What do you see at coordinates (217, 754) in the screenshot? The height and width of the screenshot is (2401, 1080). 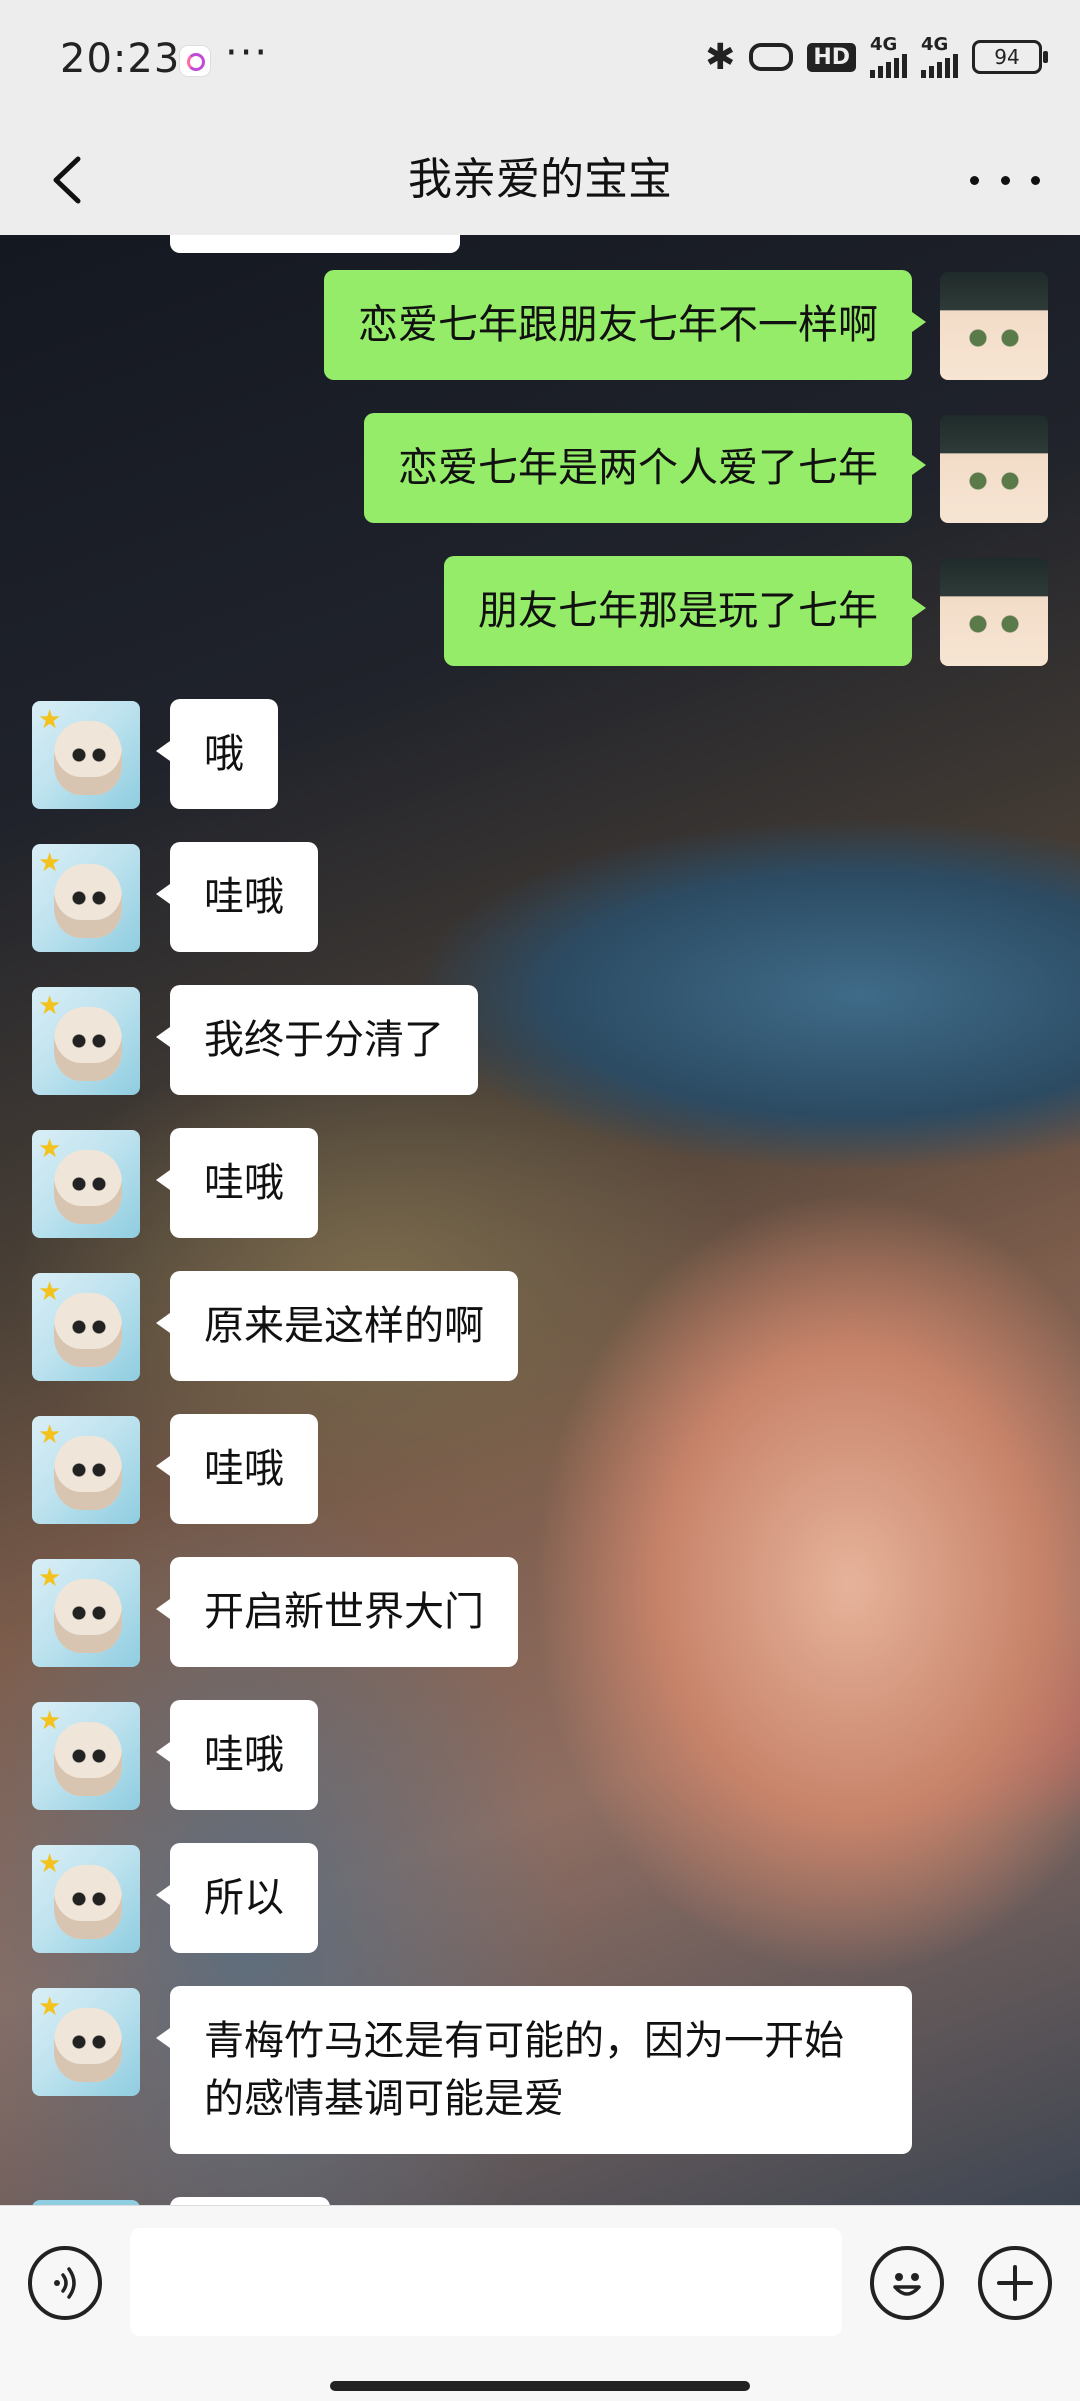 I see `message-bubble-received: 哦` at bounding box center [217, 754].